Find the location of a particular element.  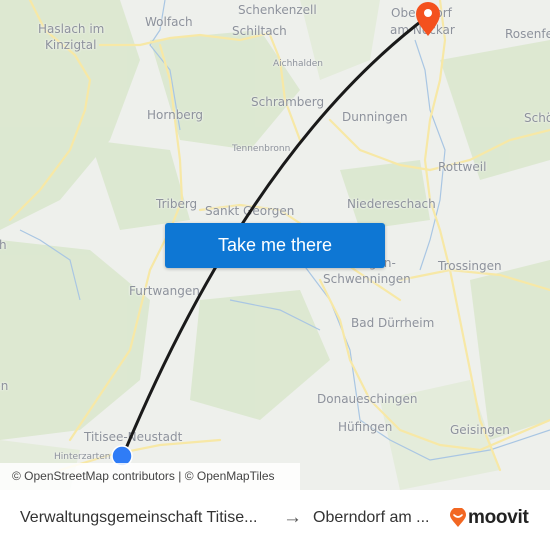

moovit-logo: moovit is located at coordinates (489, 518).